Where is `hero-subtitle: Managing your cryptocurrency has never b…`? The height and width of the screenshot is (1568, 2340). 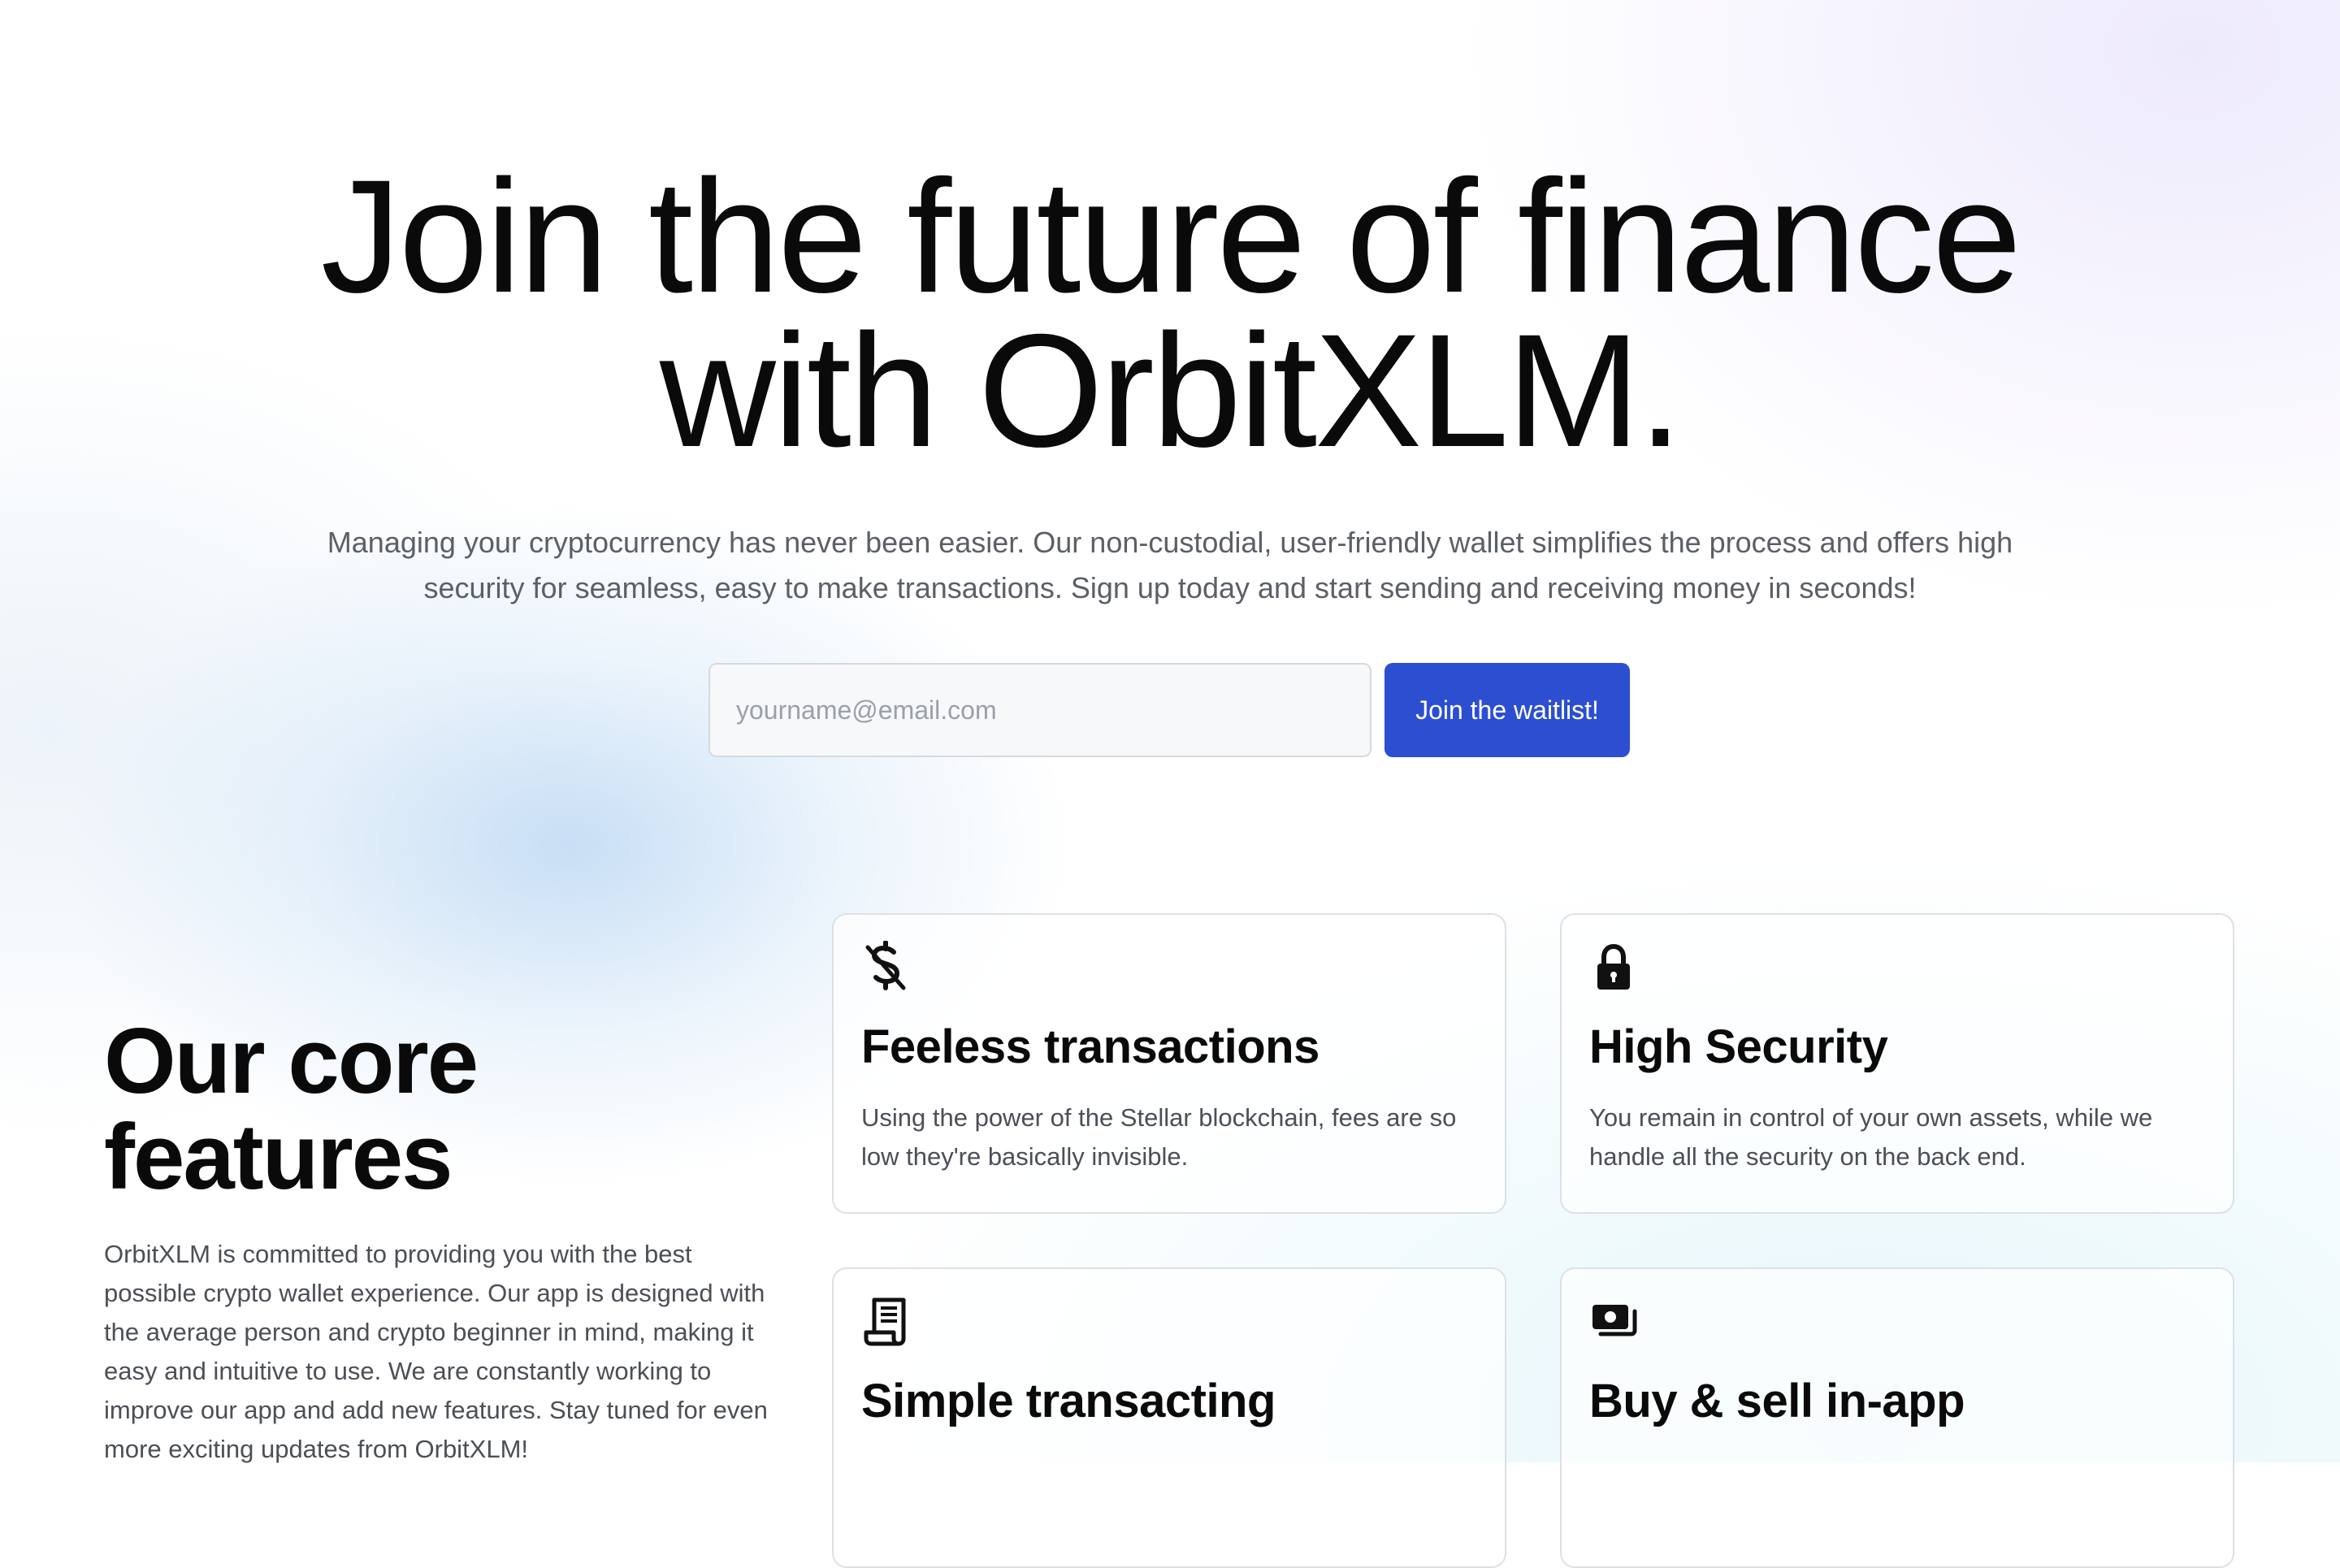
hero-subtitle: Managing your cryptocurrency has never b… is located at coordinates (1170, 565).